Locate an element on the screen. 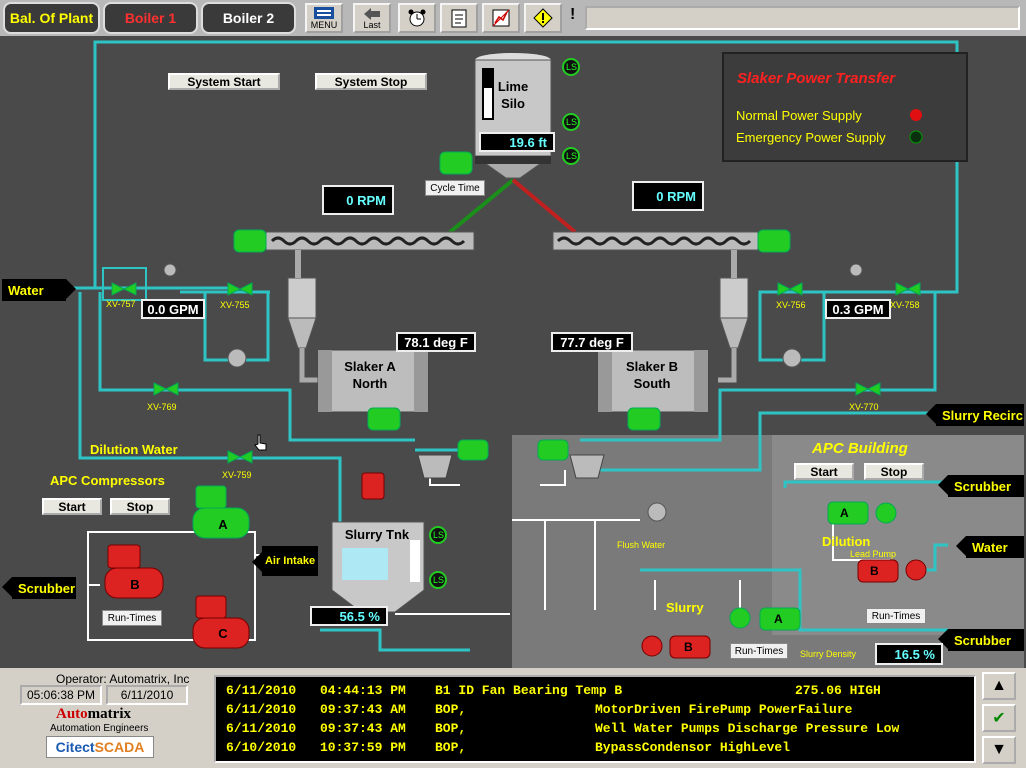 The height and width of the screenshot is (768, 1026). tank-level-readout: 56.5 % is located at coordinates (349, 616).